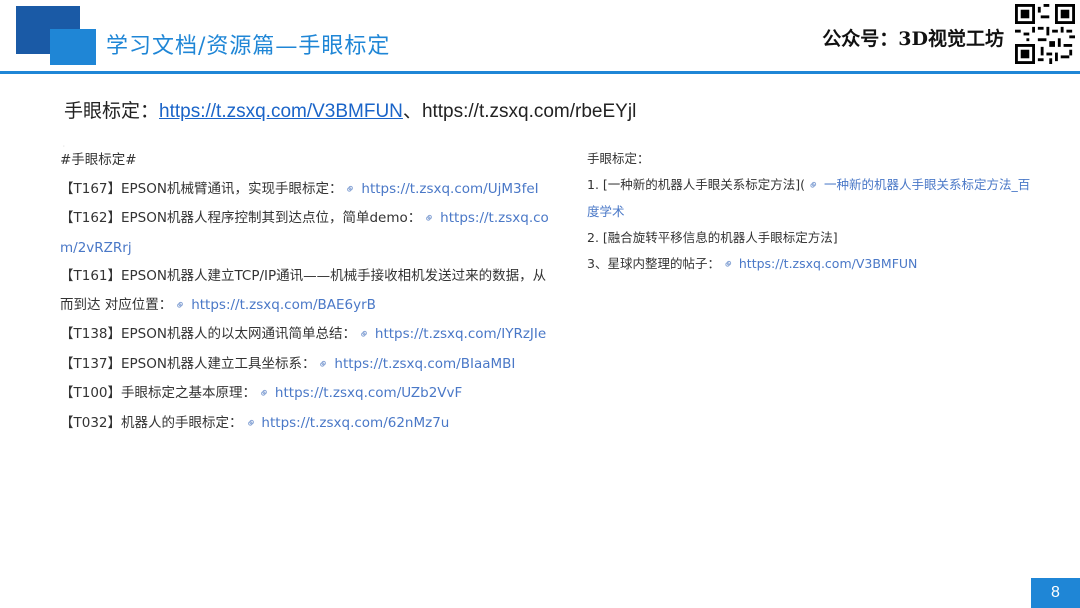  What do you see at coordinates (241, 218) in the screenshot?
I see `item-text: 【T162】EPSON机器人程序控制其到达点位，简单demo：` at bounding box center [241, 218].